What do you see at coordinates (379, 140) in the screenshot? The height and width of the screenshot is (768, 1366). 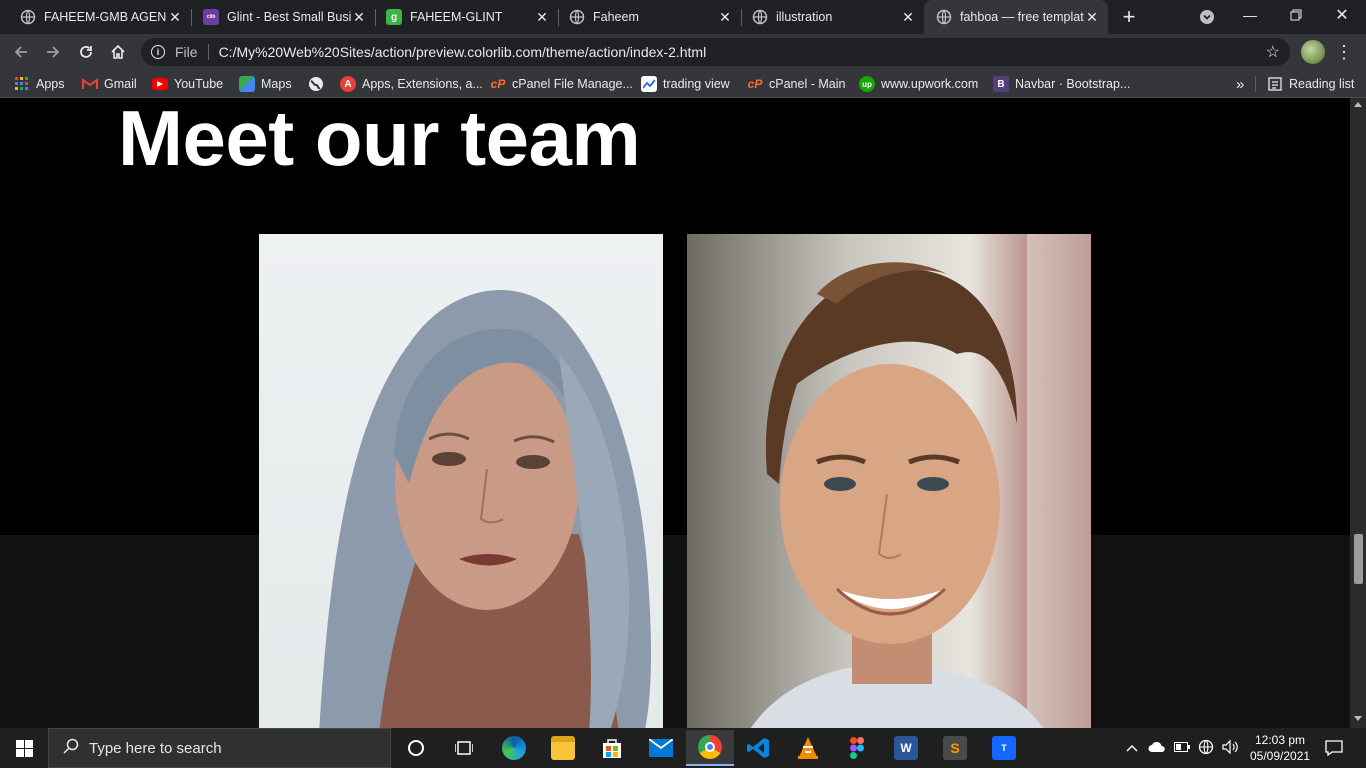 I see `section-heading: Meet our team` at bounding box center [379, 140].